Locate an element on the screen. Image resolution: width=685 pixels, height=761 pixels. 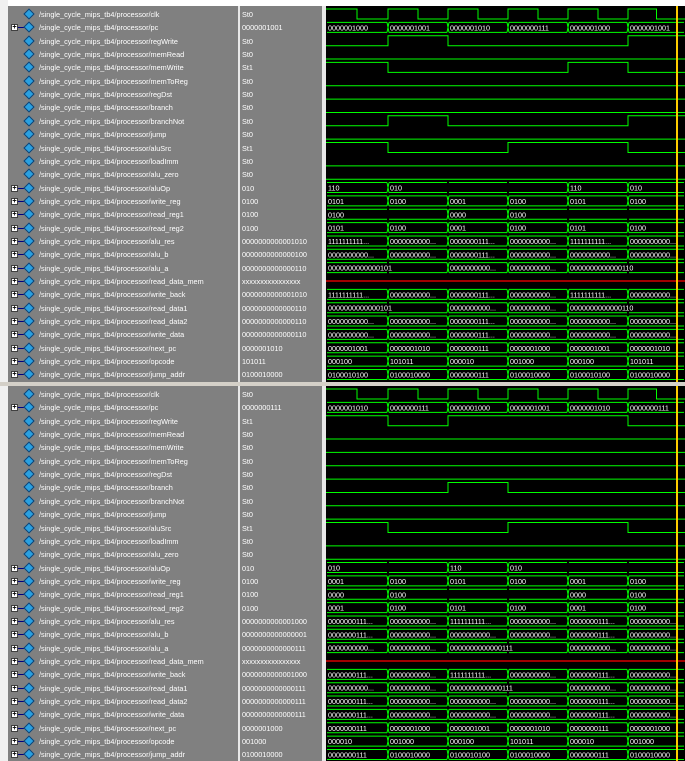
signal-name: /single_cycle_mips_tb4/processor/branch is located at coordinates (106, 488).